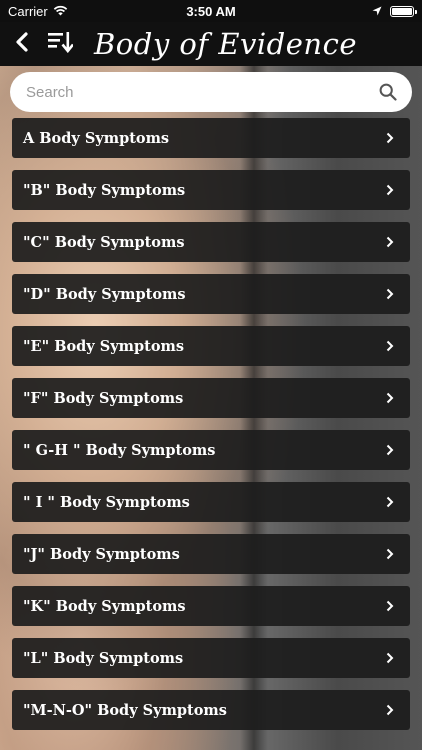  What do you see at coordinates (388, 92) in the screenshot?
I see `search-icon` at bounding box center [388, 92].